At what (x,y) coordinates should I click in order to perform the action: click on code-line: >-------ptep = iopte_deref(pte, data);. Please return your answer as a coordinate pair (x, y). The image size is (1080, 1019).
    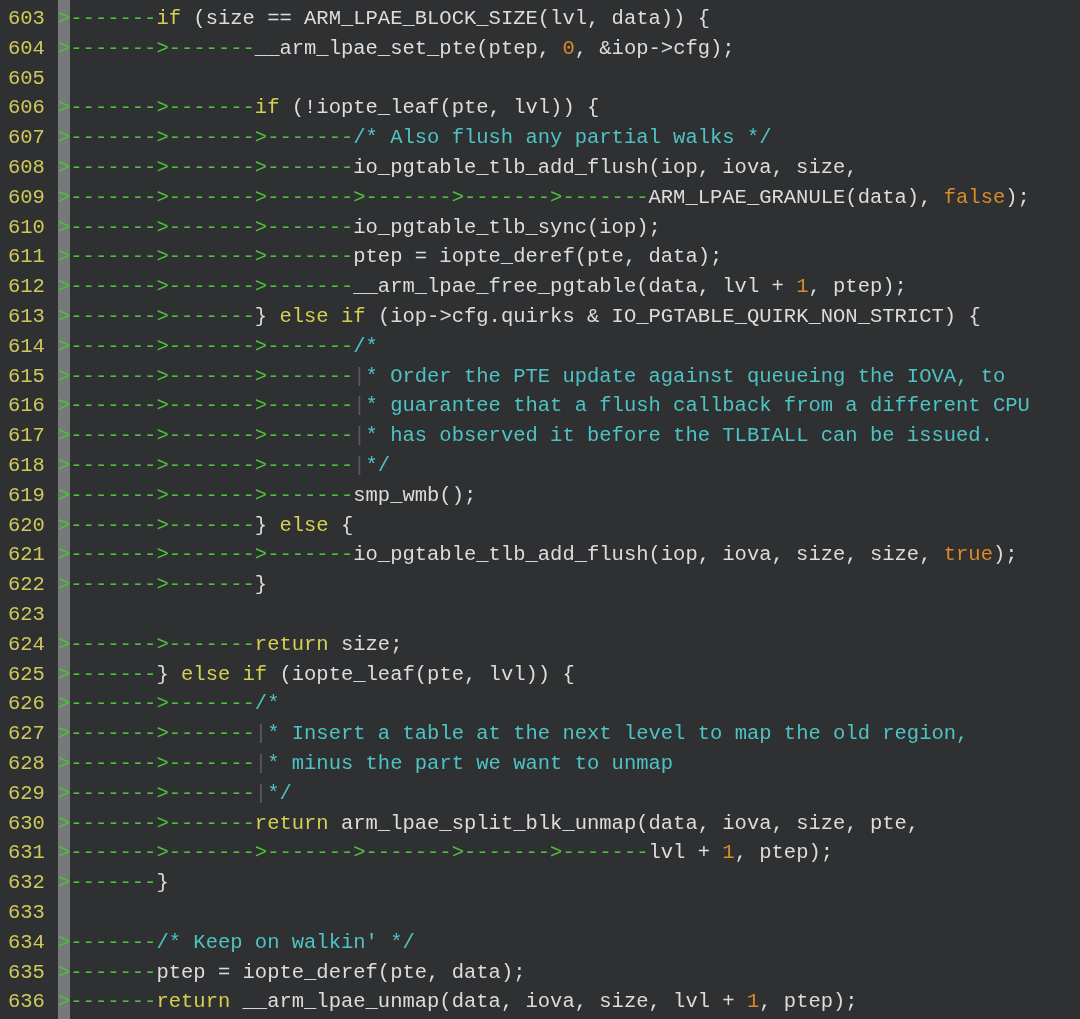
    Looking at the image, I should click on (292, 972).